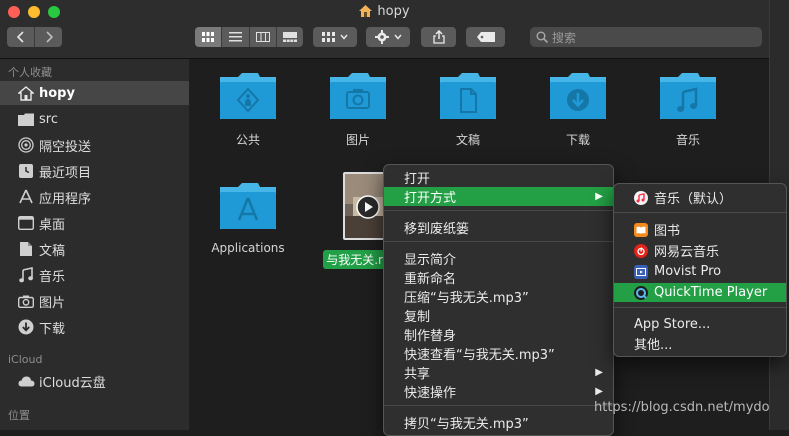 This screenshot has height=436, width=789. Describe the element at coordinates (498, 277) in the screenshot. I see `menu-item-rename: 重新命名` at that location.